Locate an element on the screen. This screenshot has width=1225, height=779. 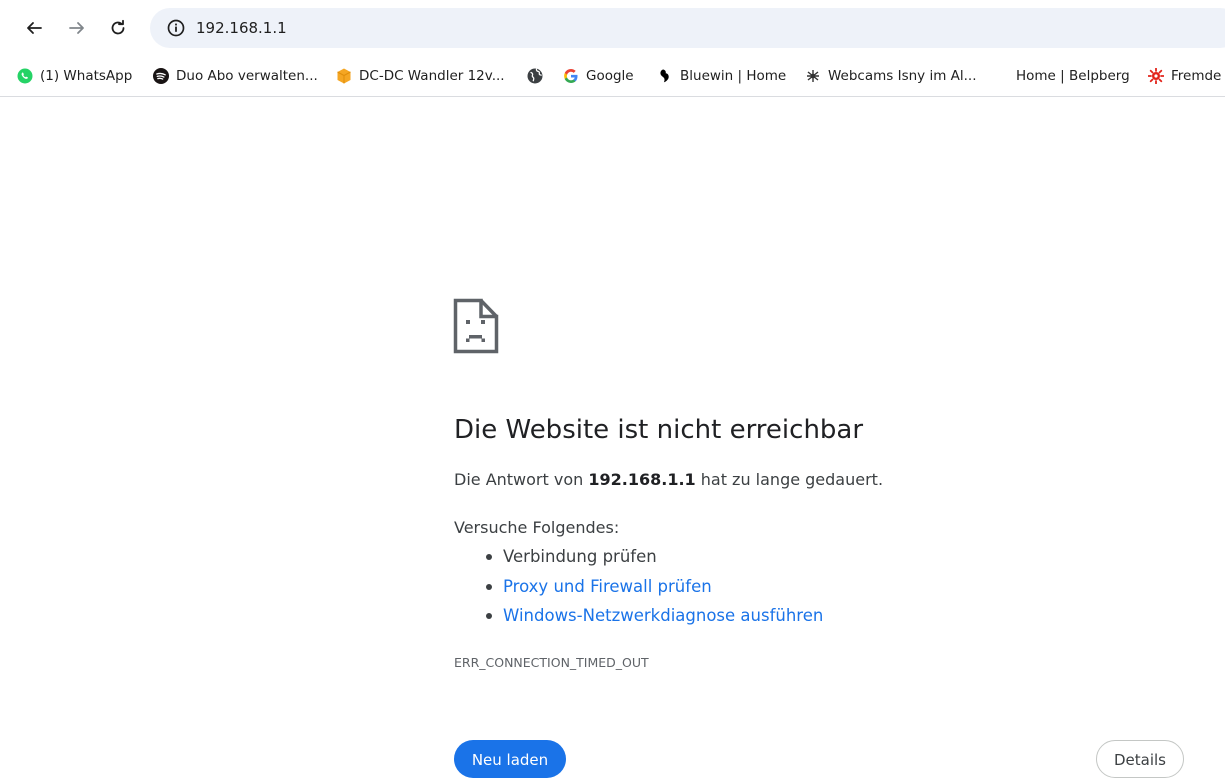
error-title: Die Website ist nicht erreichbar is located at coordinates (659, 430).